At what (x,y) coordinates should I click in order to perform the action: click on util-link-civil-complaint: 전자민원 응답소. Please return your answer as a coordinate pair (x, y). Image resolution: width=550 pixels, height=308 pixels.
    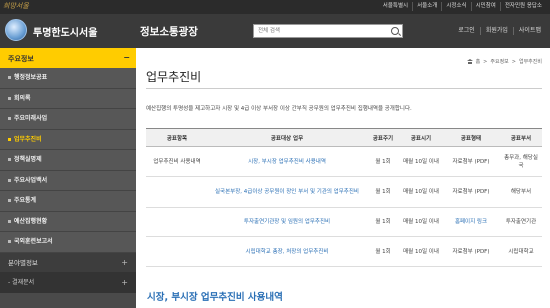
    Looking at the image, I should click on (522, 6).